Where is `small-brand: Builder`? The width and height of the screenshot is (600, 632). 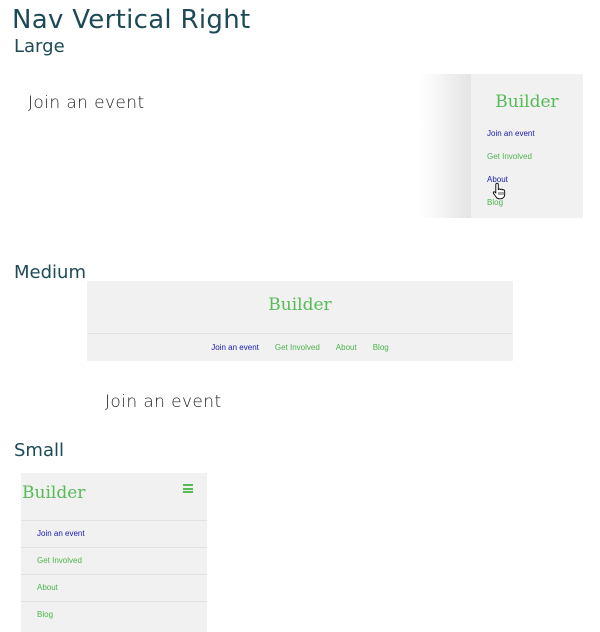
small-brand: Builder is located at coordinates (53, 493).